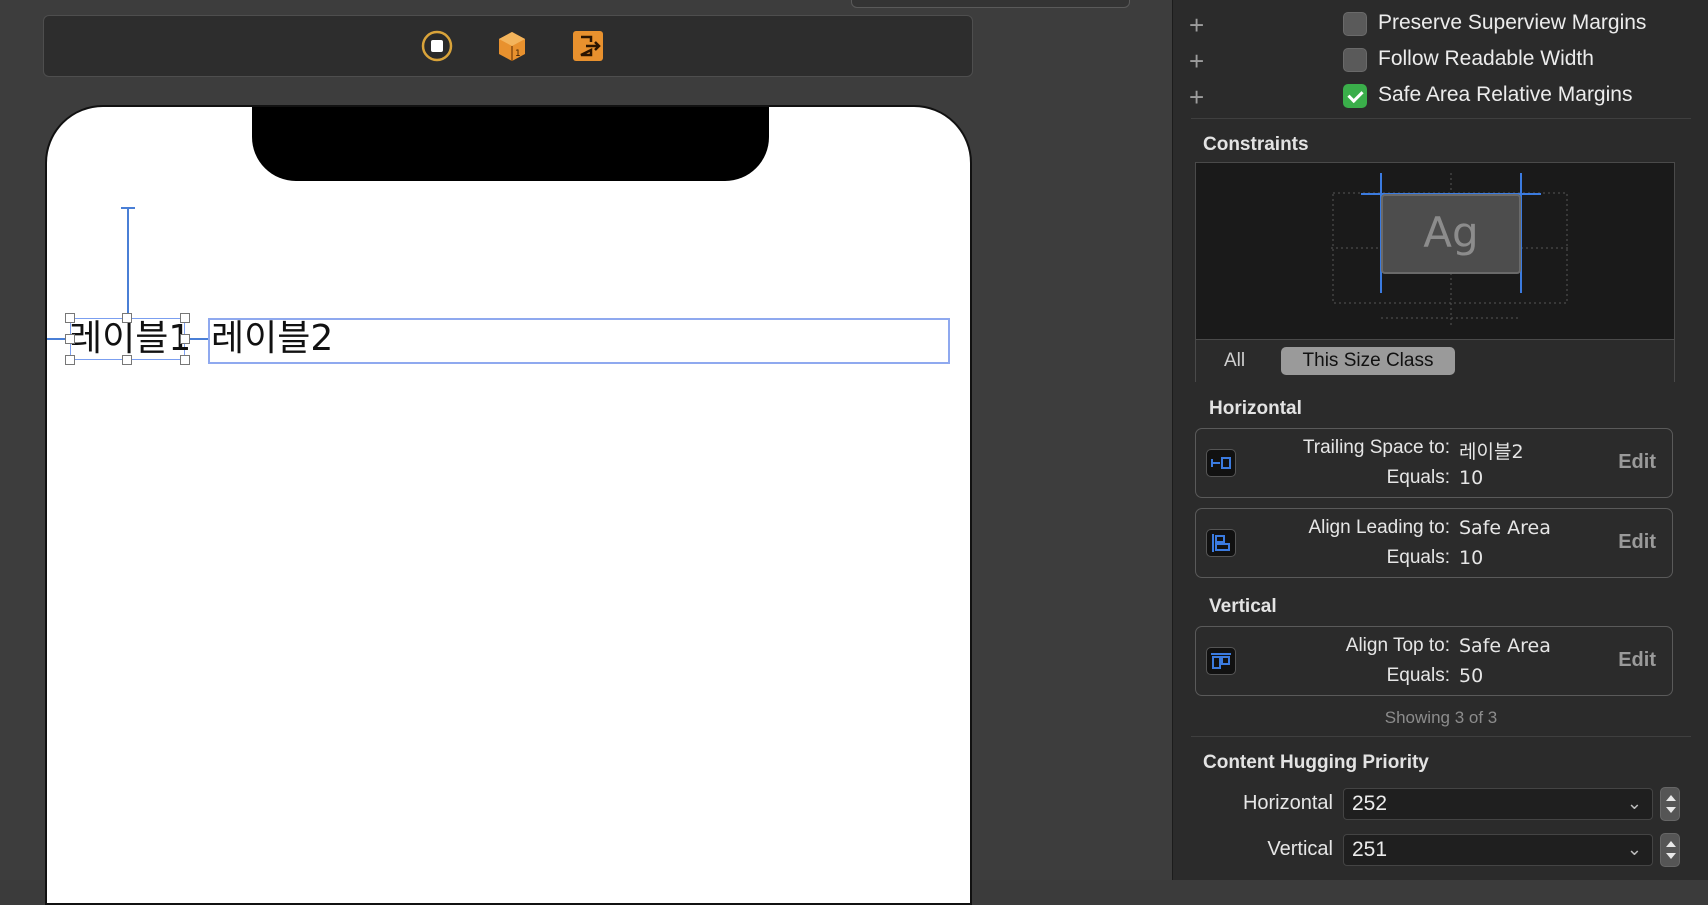  I want to click on constraint-editor: Ag All This Size Class, so click(1435, 272).